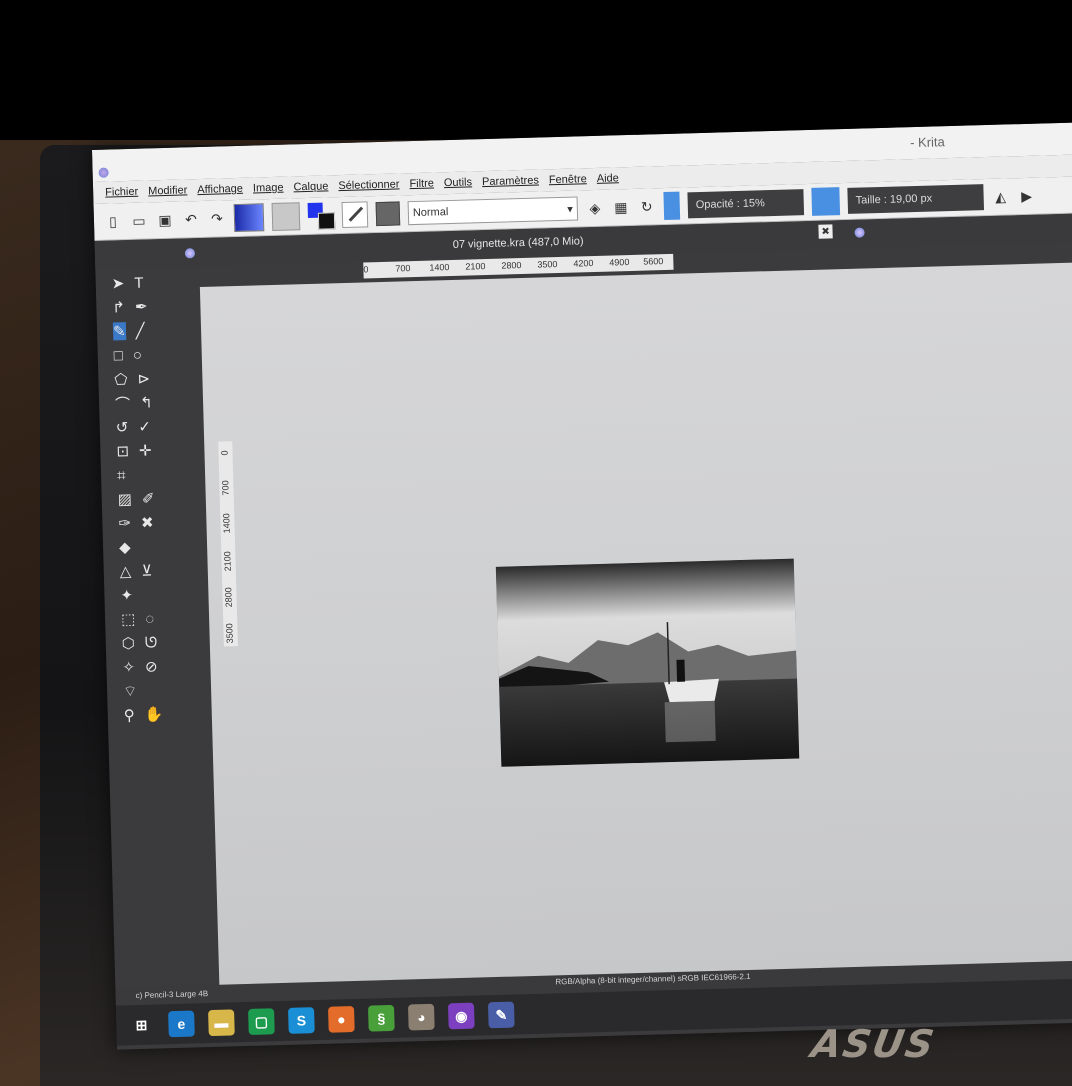  What do you see at coordinates (147, 522) in the screenshot?
I see `smart-patch-icon: ✖` at bounding box center [147, 522].